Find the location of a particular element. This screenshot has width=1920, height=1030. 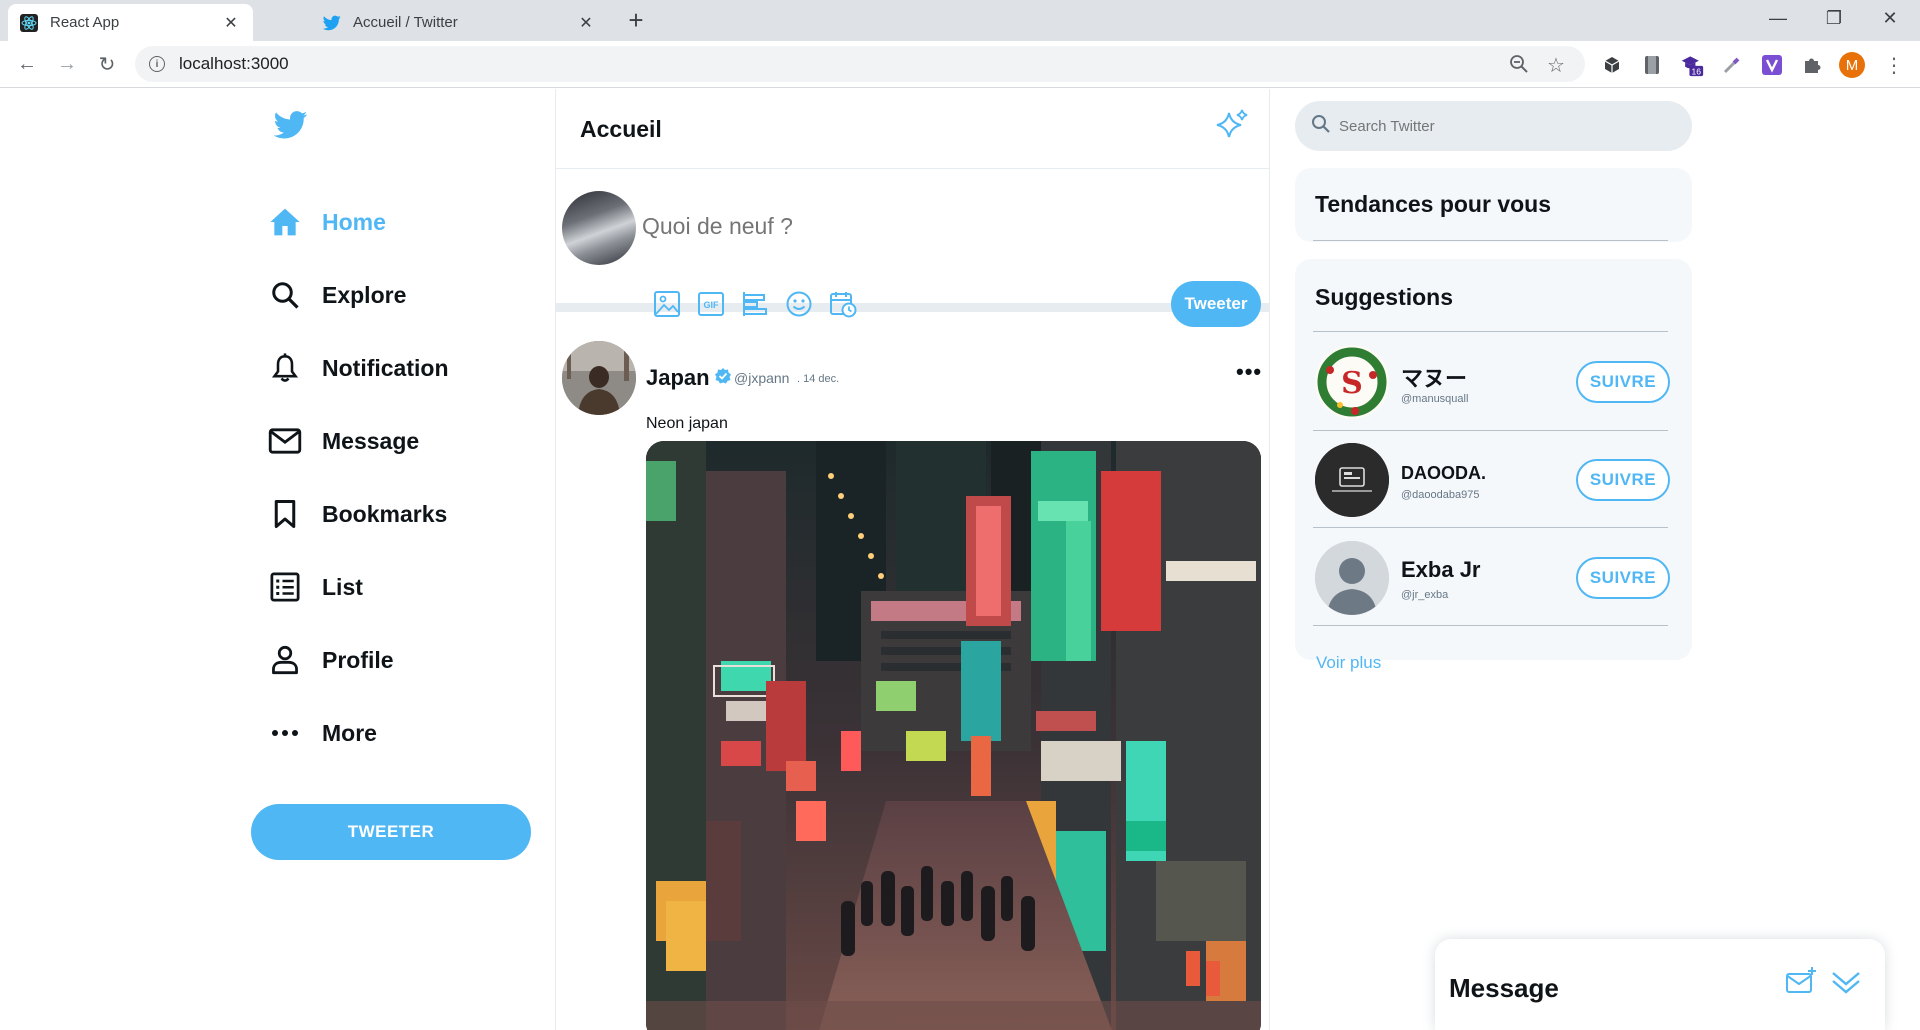

suggestion-handle: @manusquall is located at coordinates (1435, 399).